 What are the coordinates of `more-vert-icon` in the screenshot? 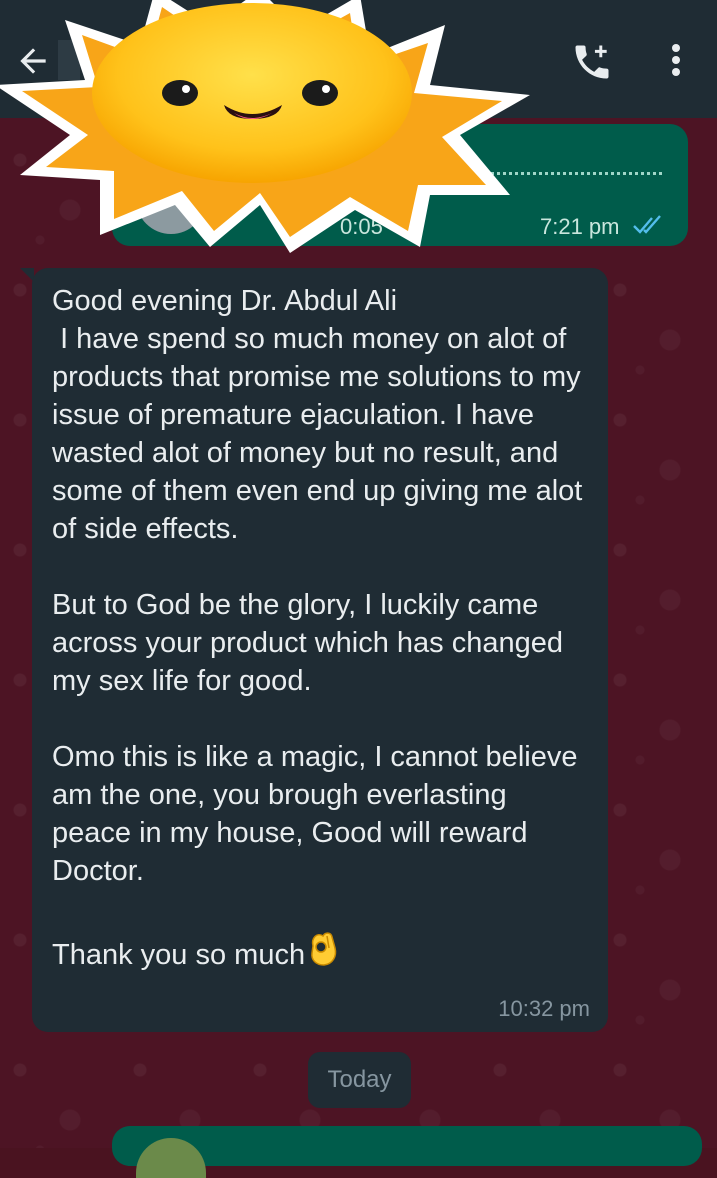 It's located at (676, 62).